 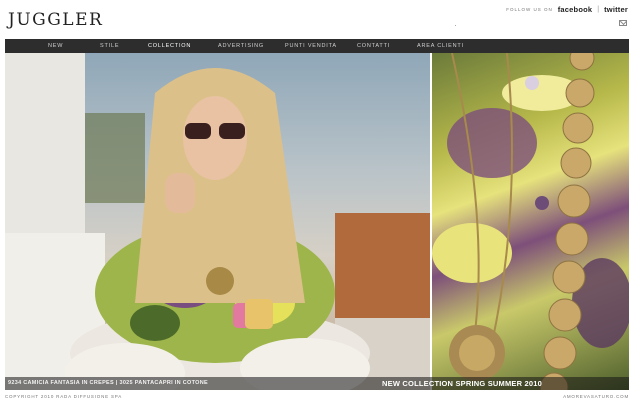 I want to click on nav-item-area-clienti: AREA CLIENTI, so click(x=440, y=46).